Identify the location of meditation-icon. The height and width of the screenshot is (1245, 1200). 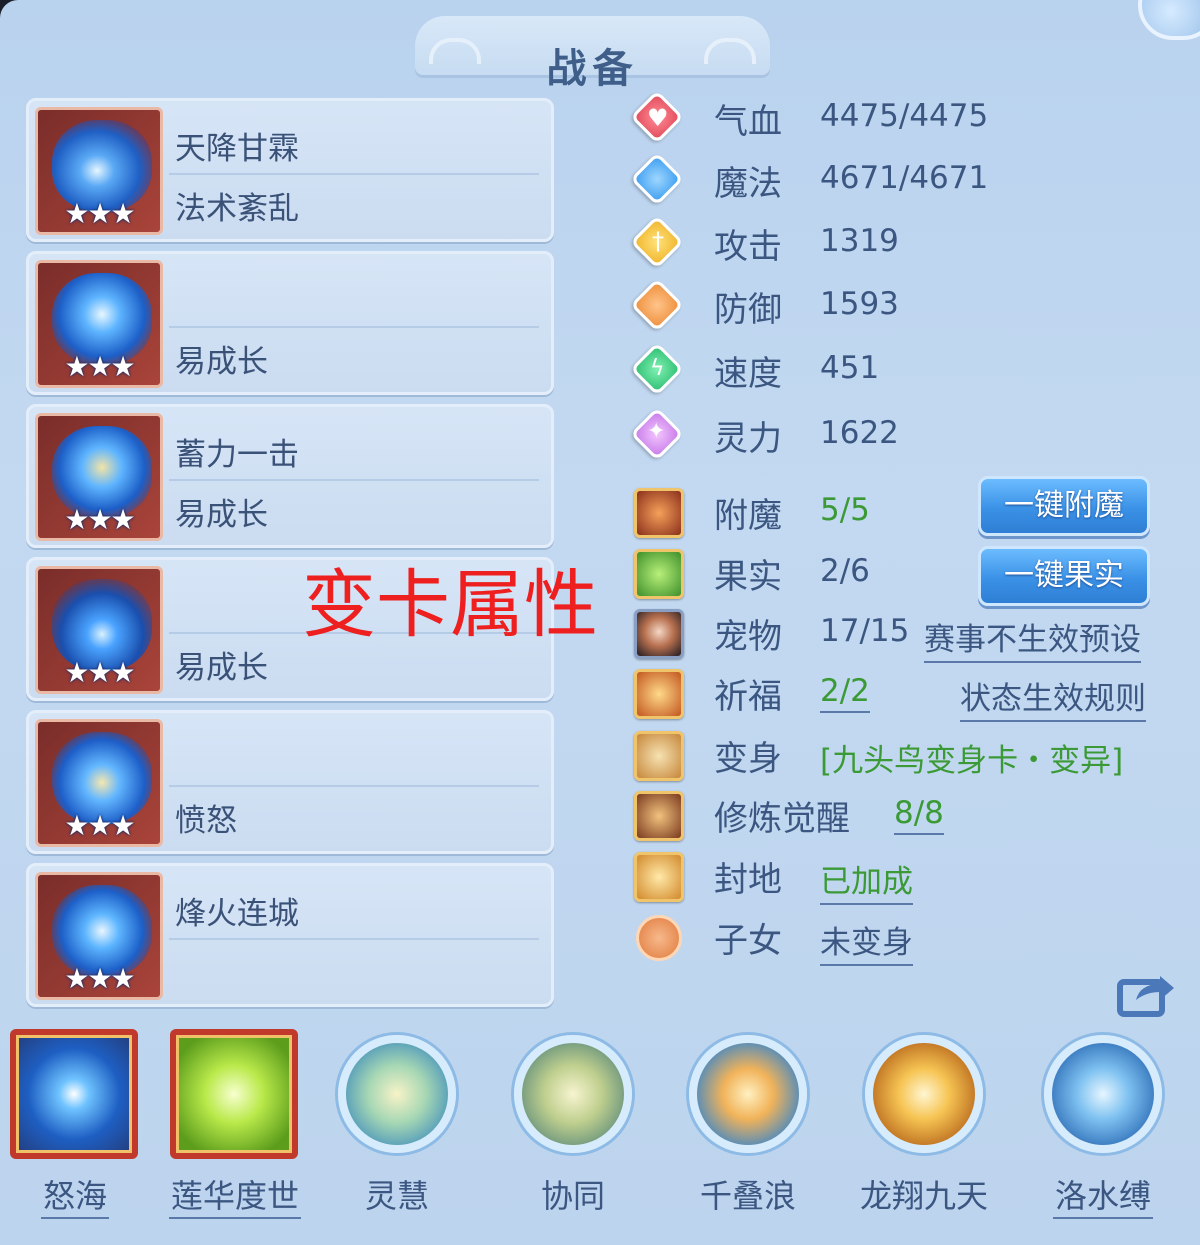
(657, 816).